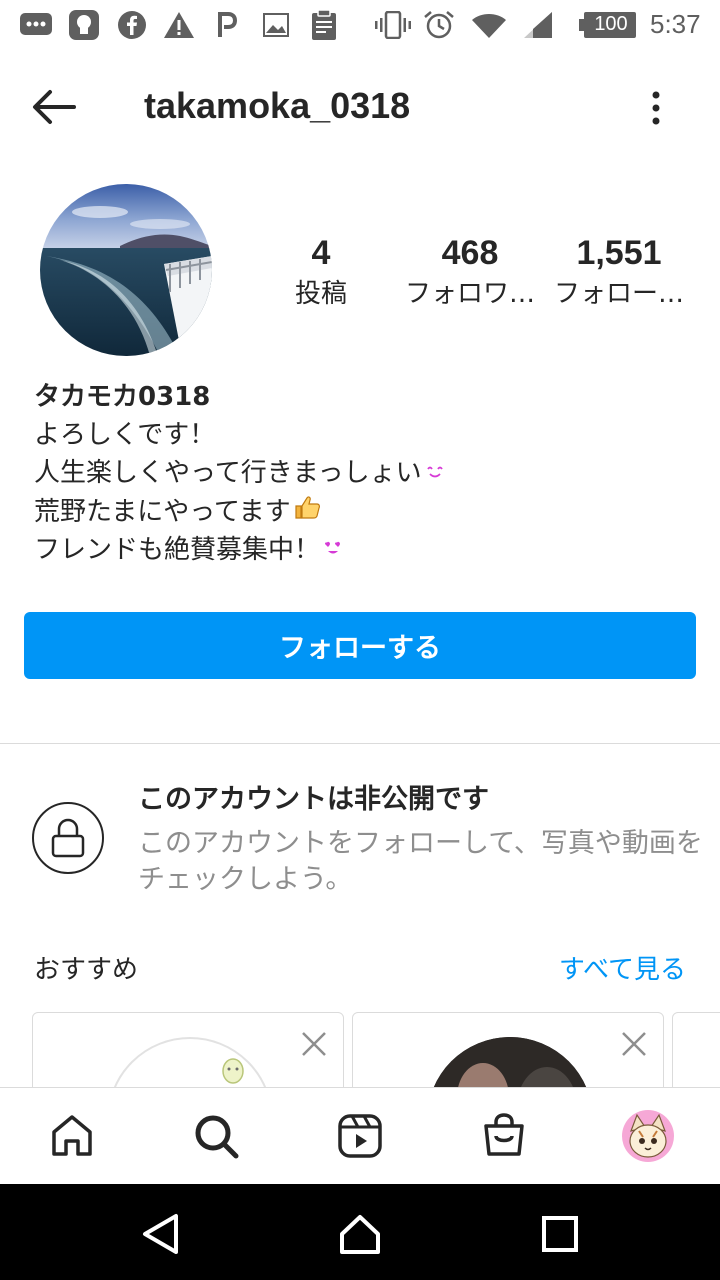 The height and width of the screenshot is (1280, 720). Describe the element at coordinates (162, 511) in the screenshot. I see `bio-text: 荒野たまにやってます` at that location.